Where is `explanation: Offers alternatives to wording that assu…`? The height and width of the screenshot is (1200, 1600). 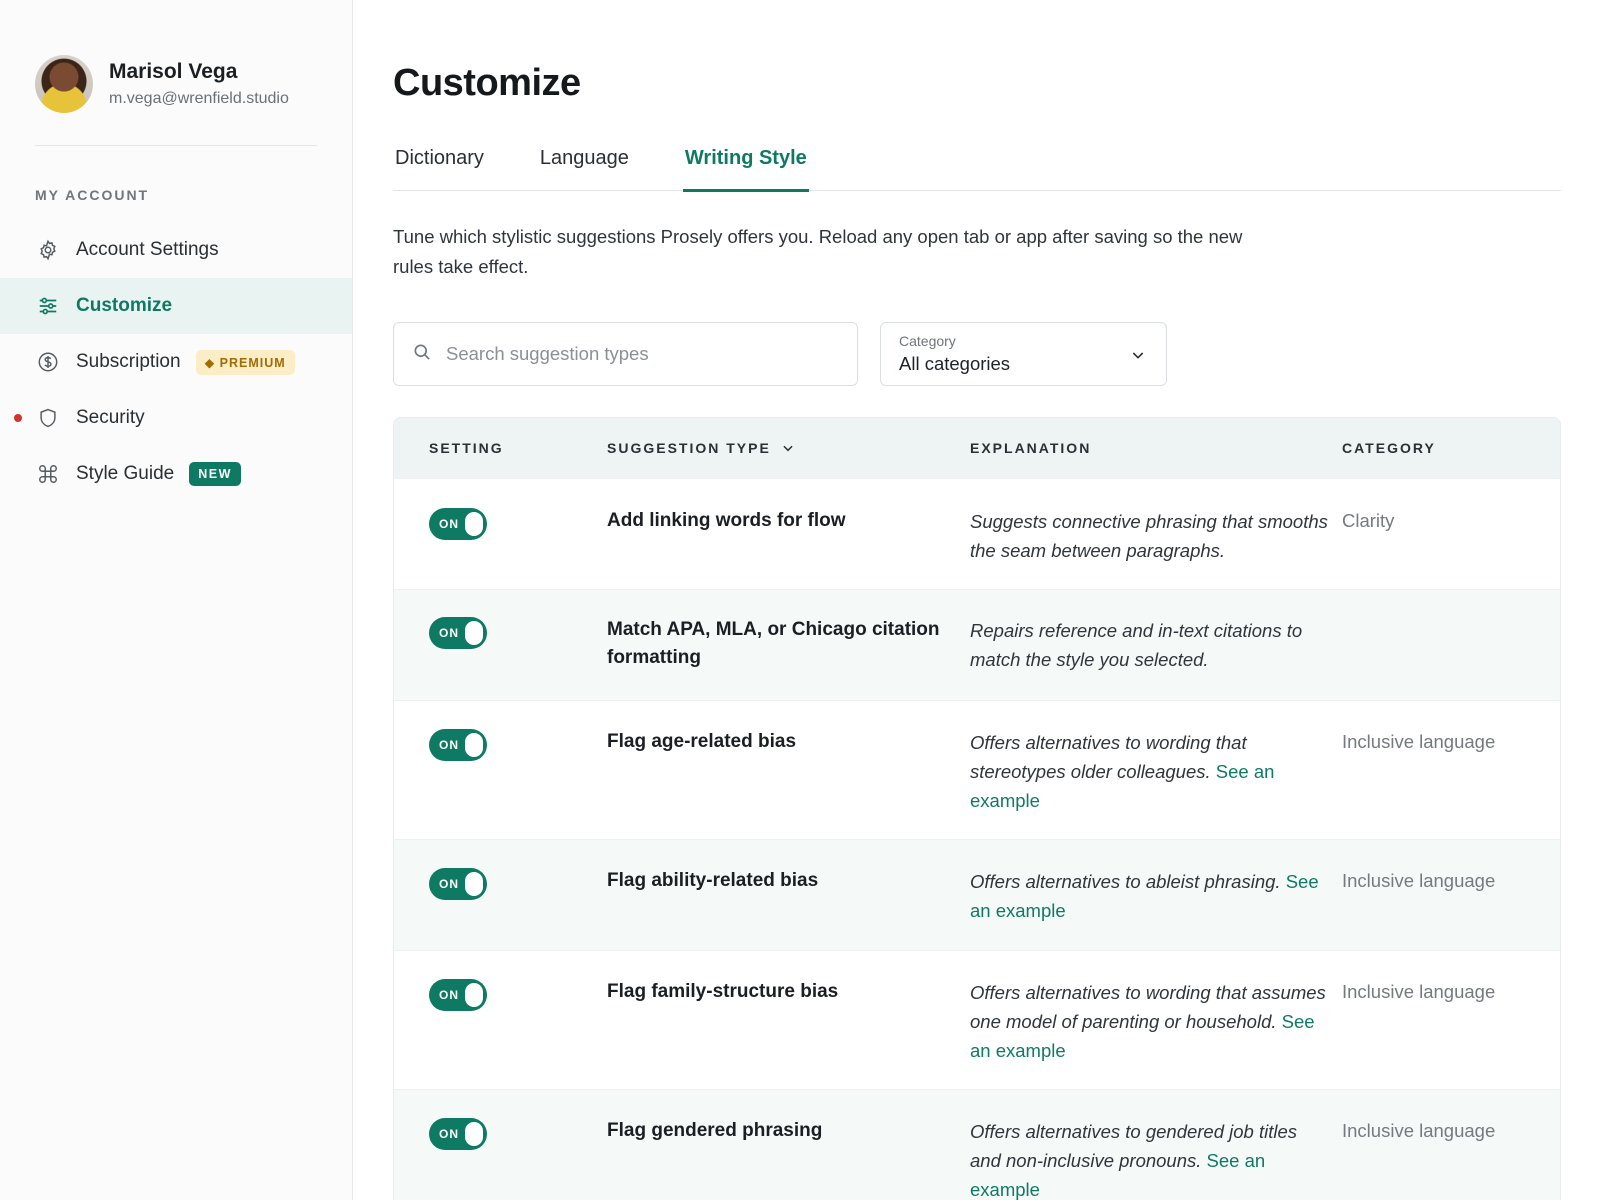
explanation: Offers alternatives to wording that assu… is located at coordinates (1150, 1021).